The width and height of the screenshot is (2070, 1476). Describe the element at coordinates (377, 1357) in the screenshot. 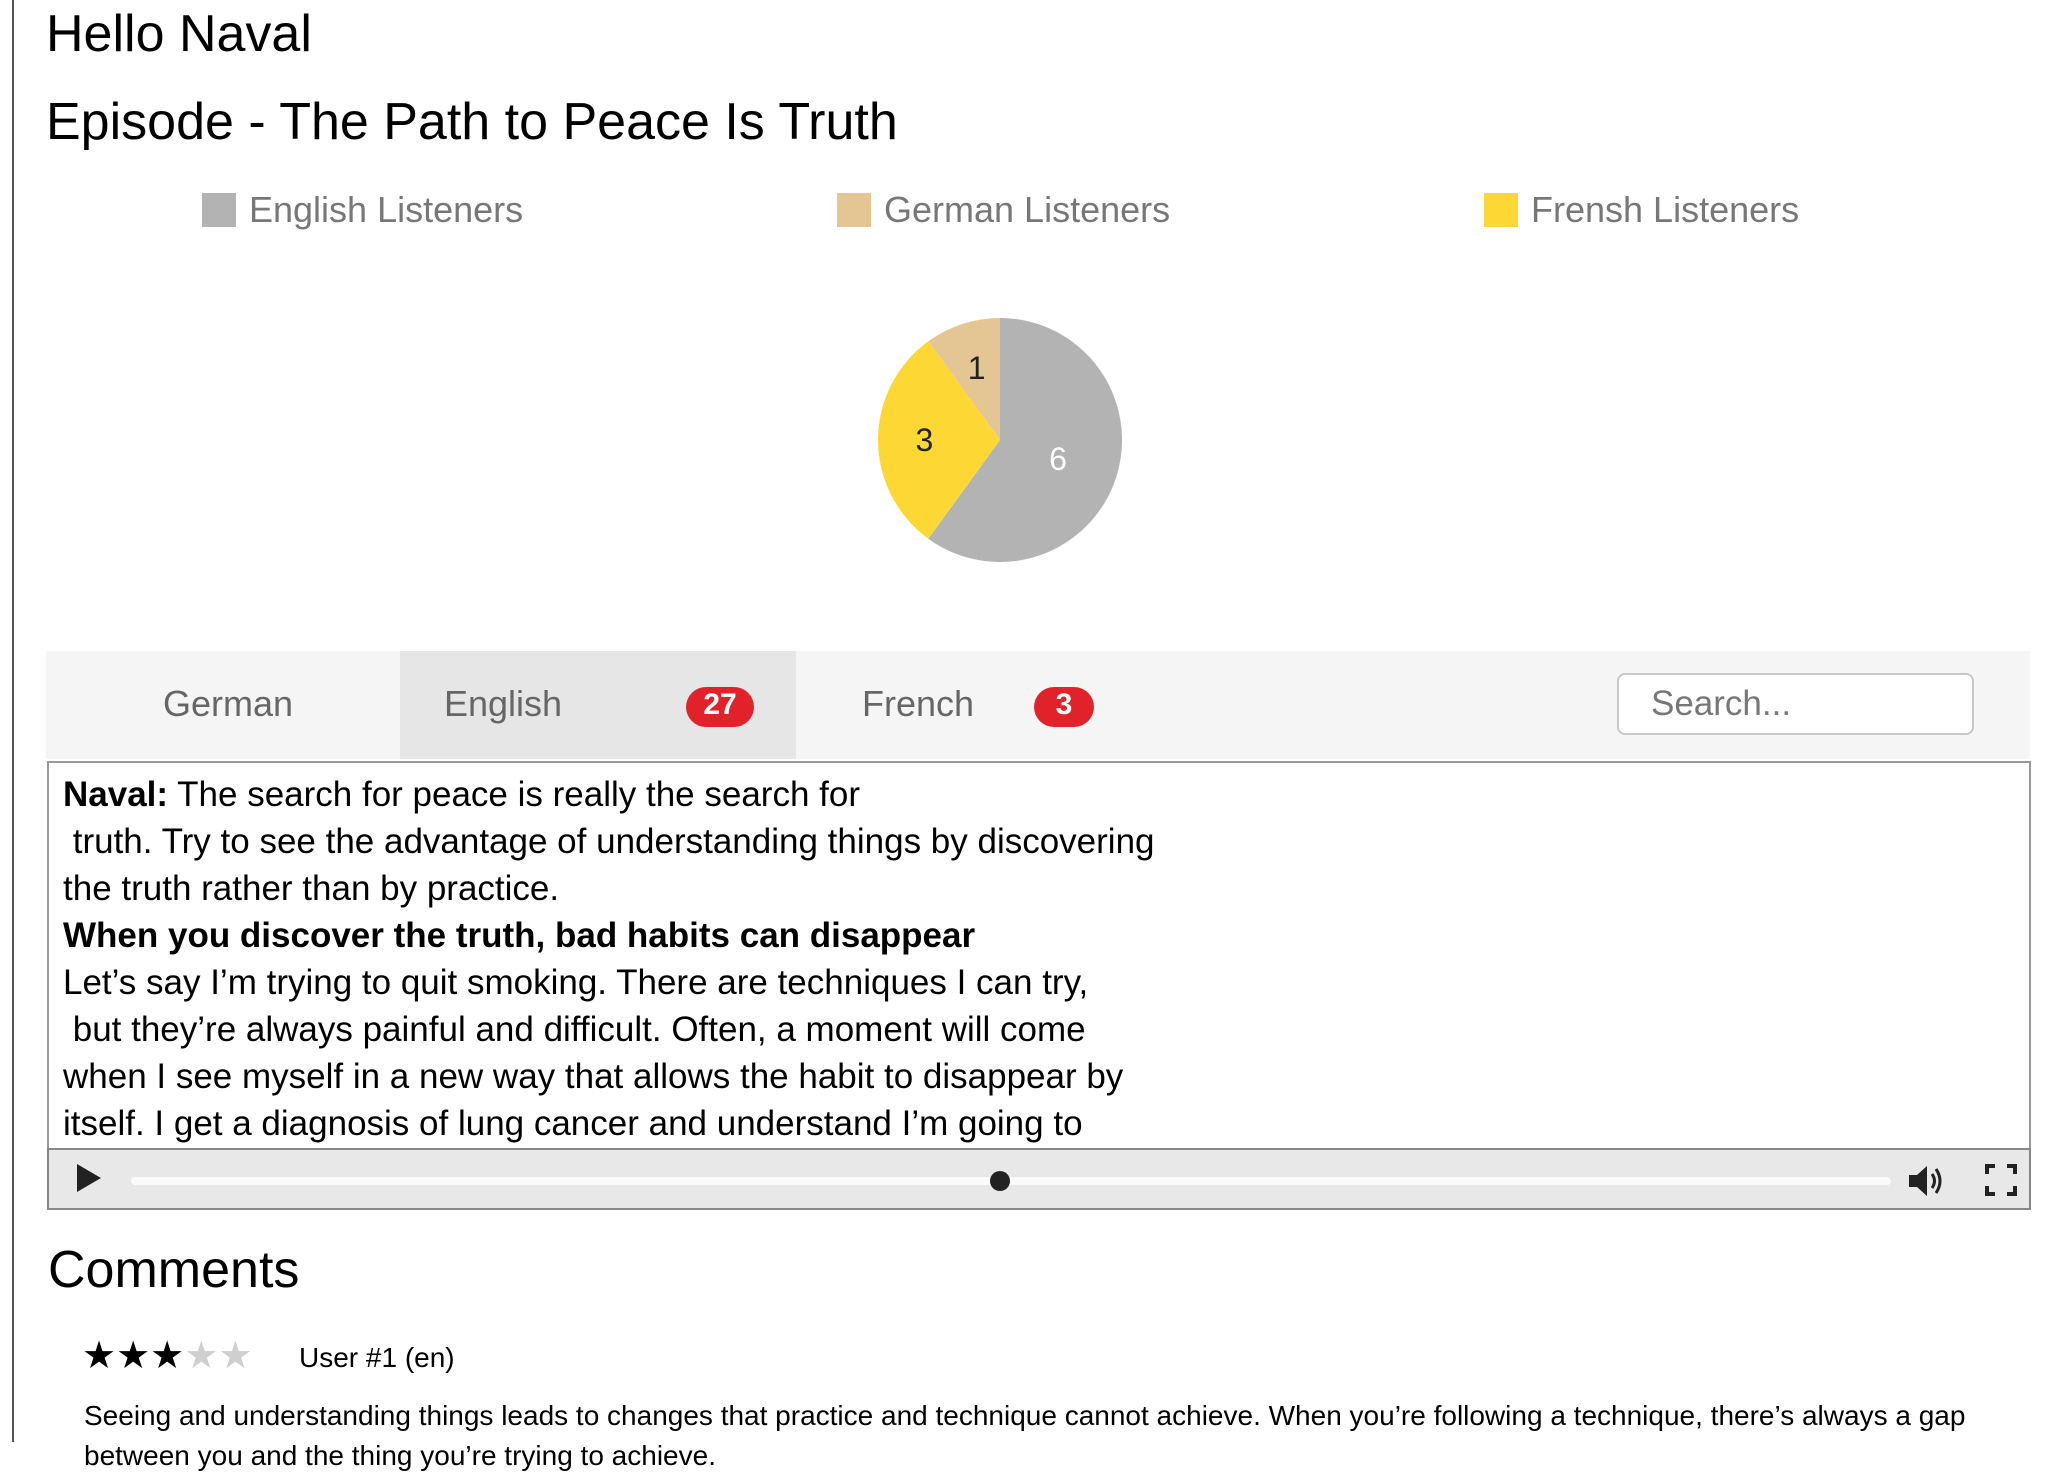

I see `comment-user: User #1 (en)` at that location.